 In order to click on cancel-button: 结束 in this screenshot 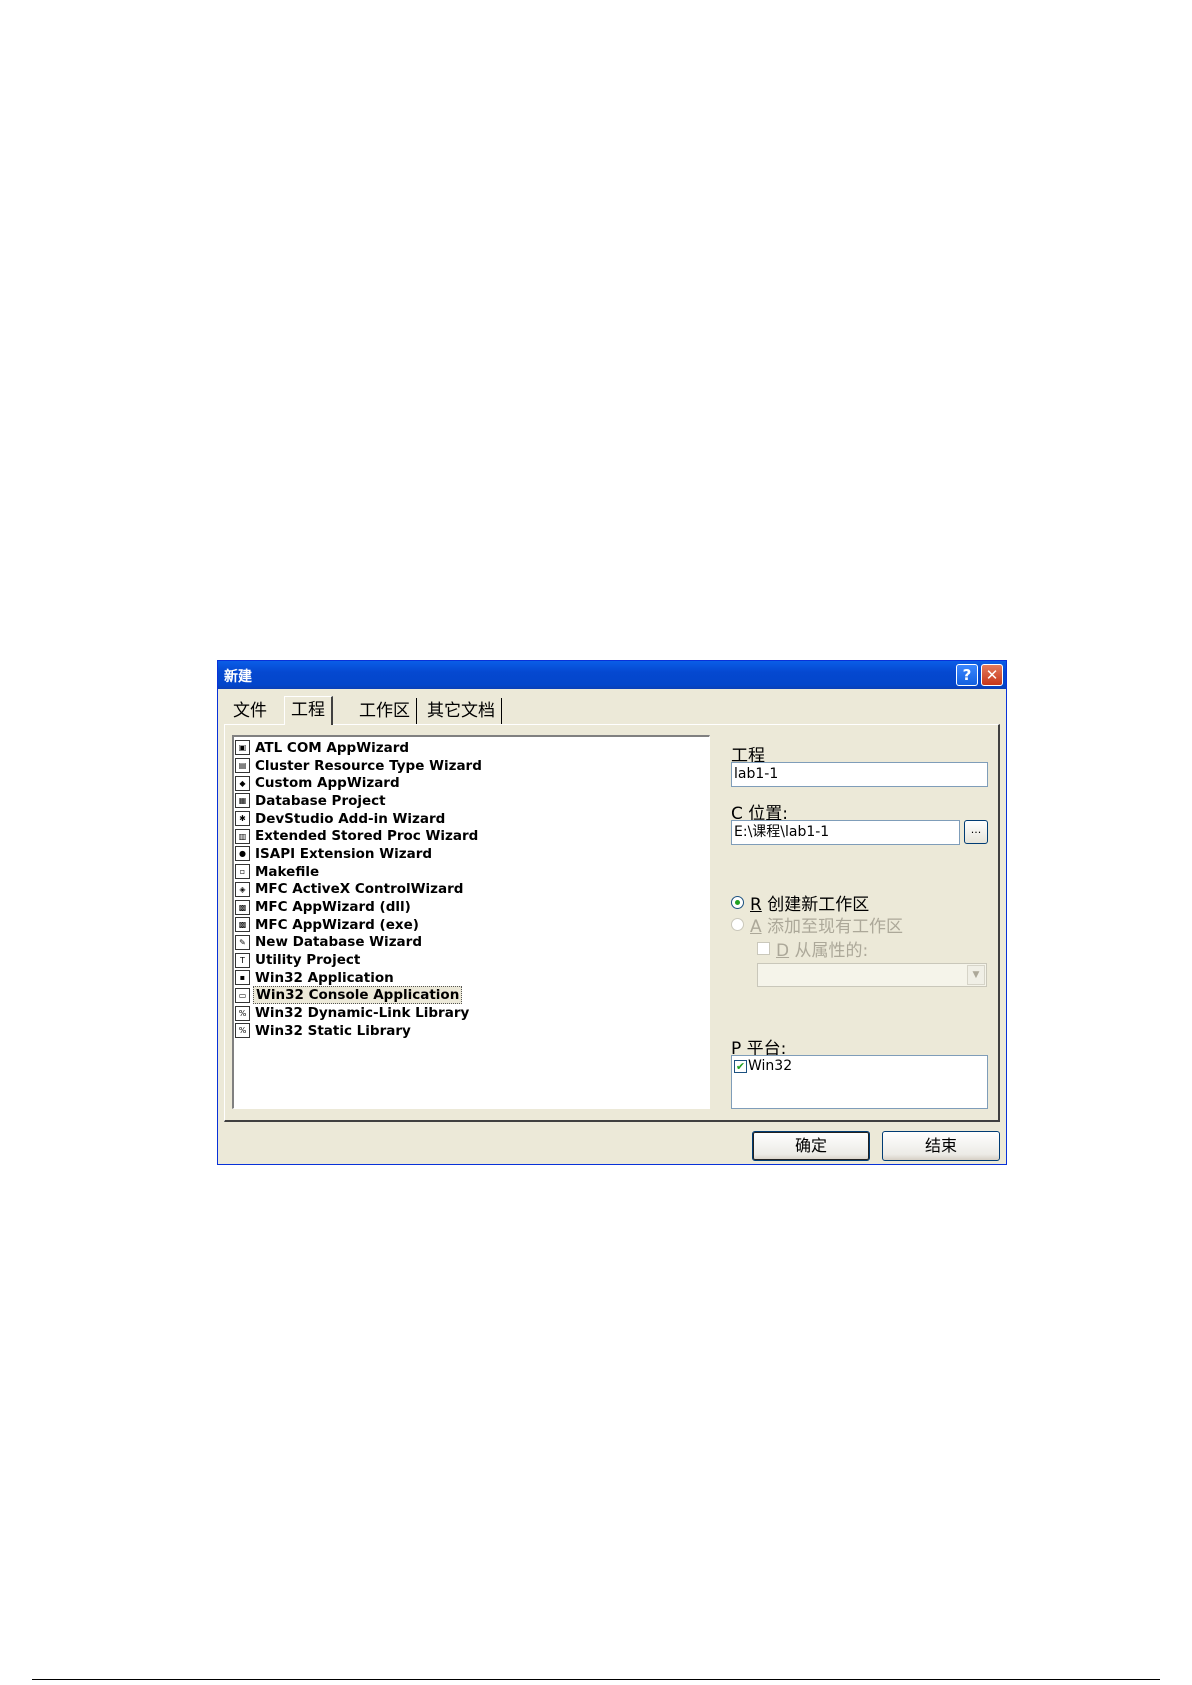, I will do `click(941, 1146)`.